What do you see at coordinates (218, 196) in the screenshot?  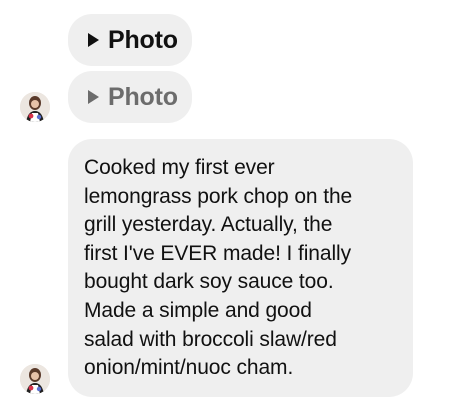 I see `message-line: lemongrass pork chop on the` at bounding box center [218, 196].